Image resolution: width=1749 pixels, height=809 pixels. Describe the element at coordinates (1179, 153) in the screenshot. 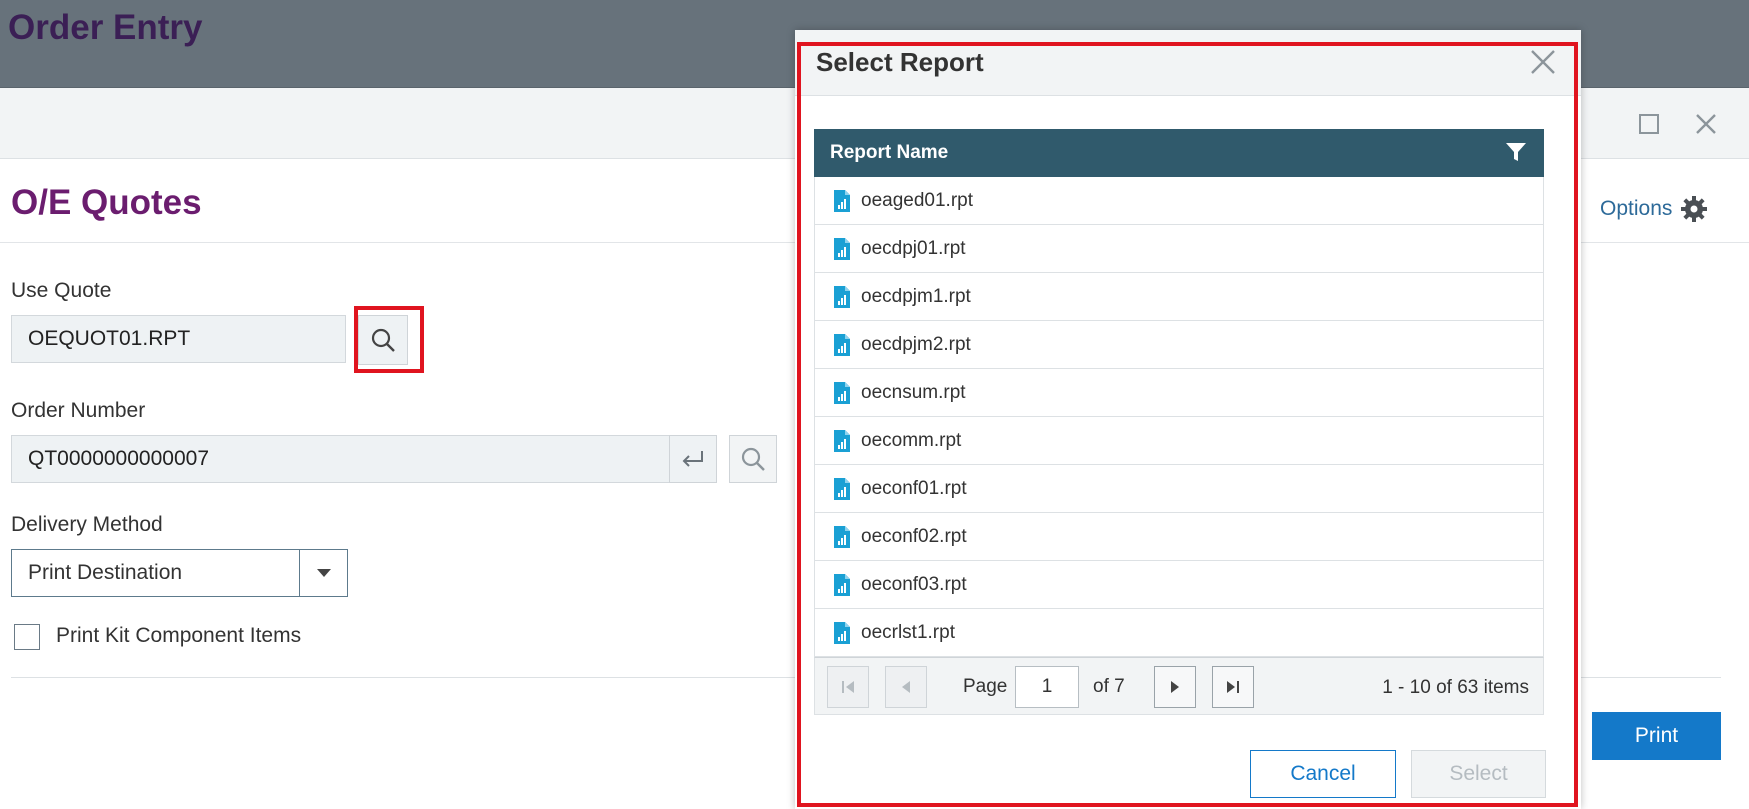

I see `grid-header: Report Name` at that location.